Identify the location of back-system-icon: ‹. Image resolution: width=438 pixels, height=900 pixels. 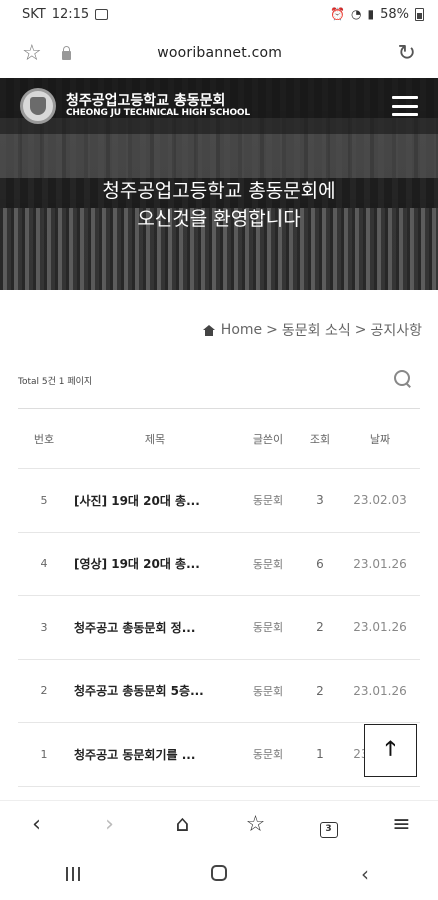
(365, 874).